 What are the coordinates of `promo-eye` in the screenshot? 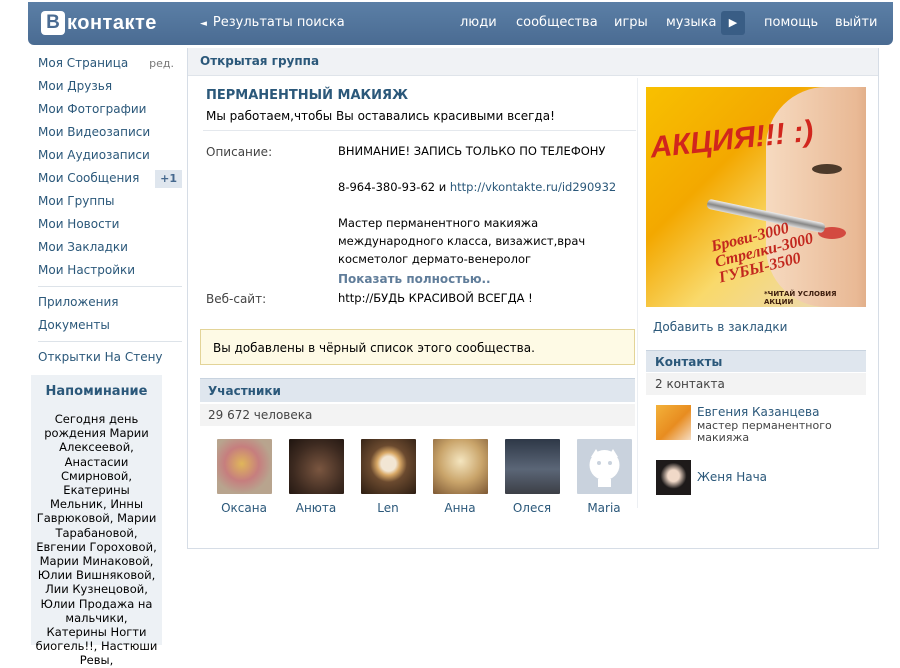 It's located at (827, 169).